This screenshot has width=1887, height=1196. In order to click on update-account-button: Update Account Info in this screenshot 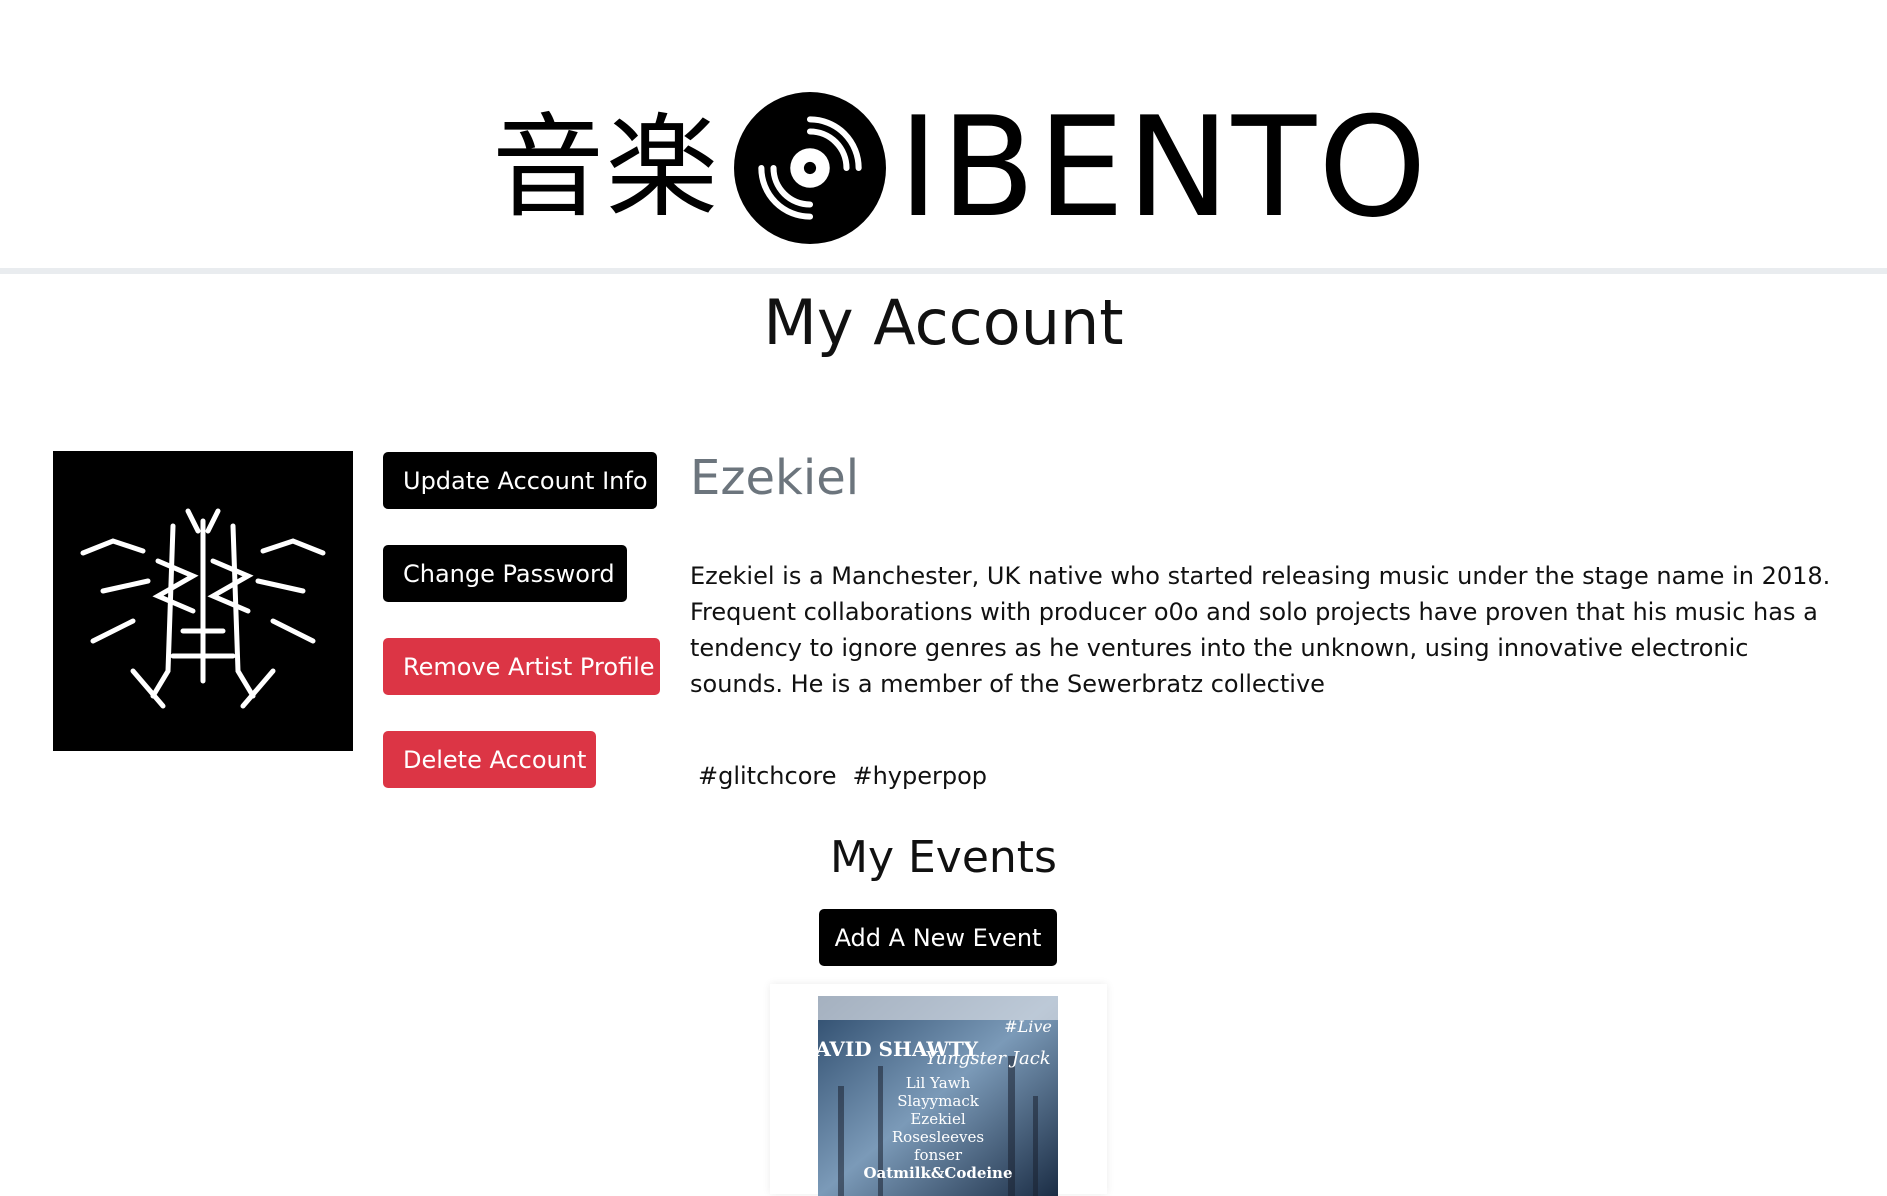, I will do `click(520, 480)`.